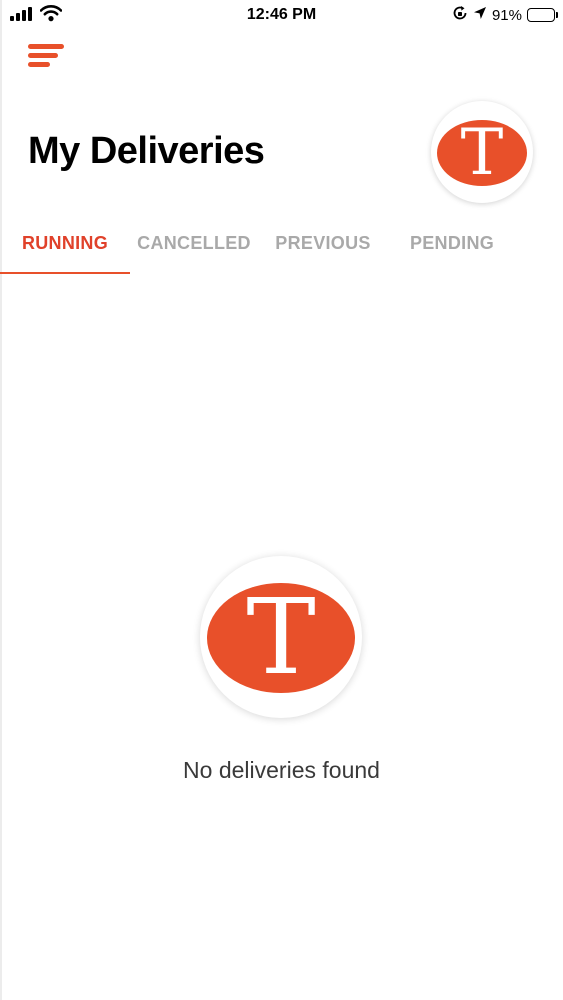  Describe the element at coordinates (480, 15) in the screenshot. I see `location-arrow-icon` at that location.